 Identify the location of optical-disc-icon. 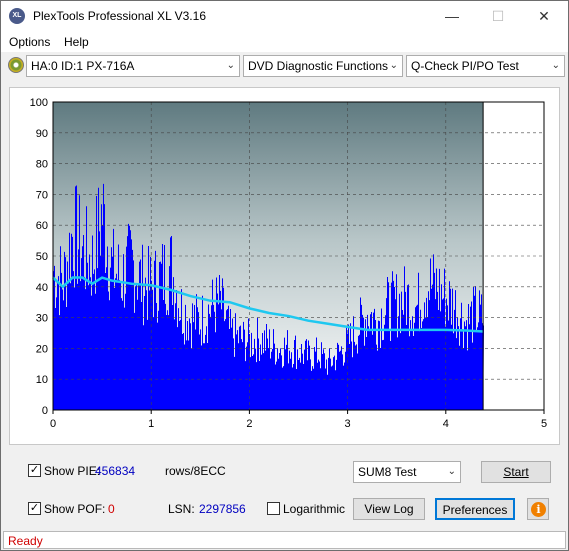
(16, 65).